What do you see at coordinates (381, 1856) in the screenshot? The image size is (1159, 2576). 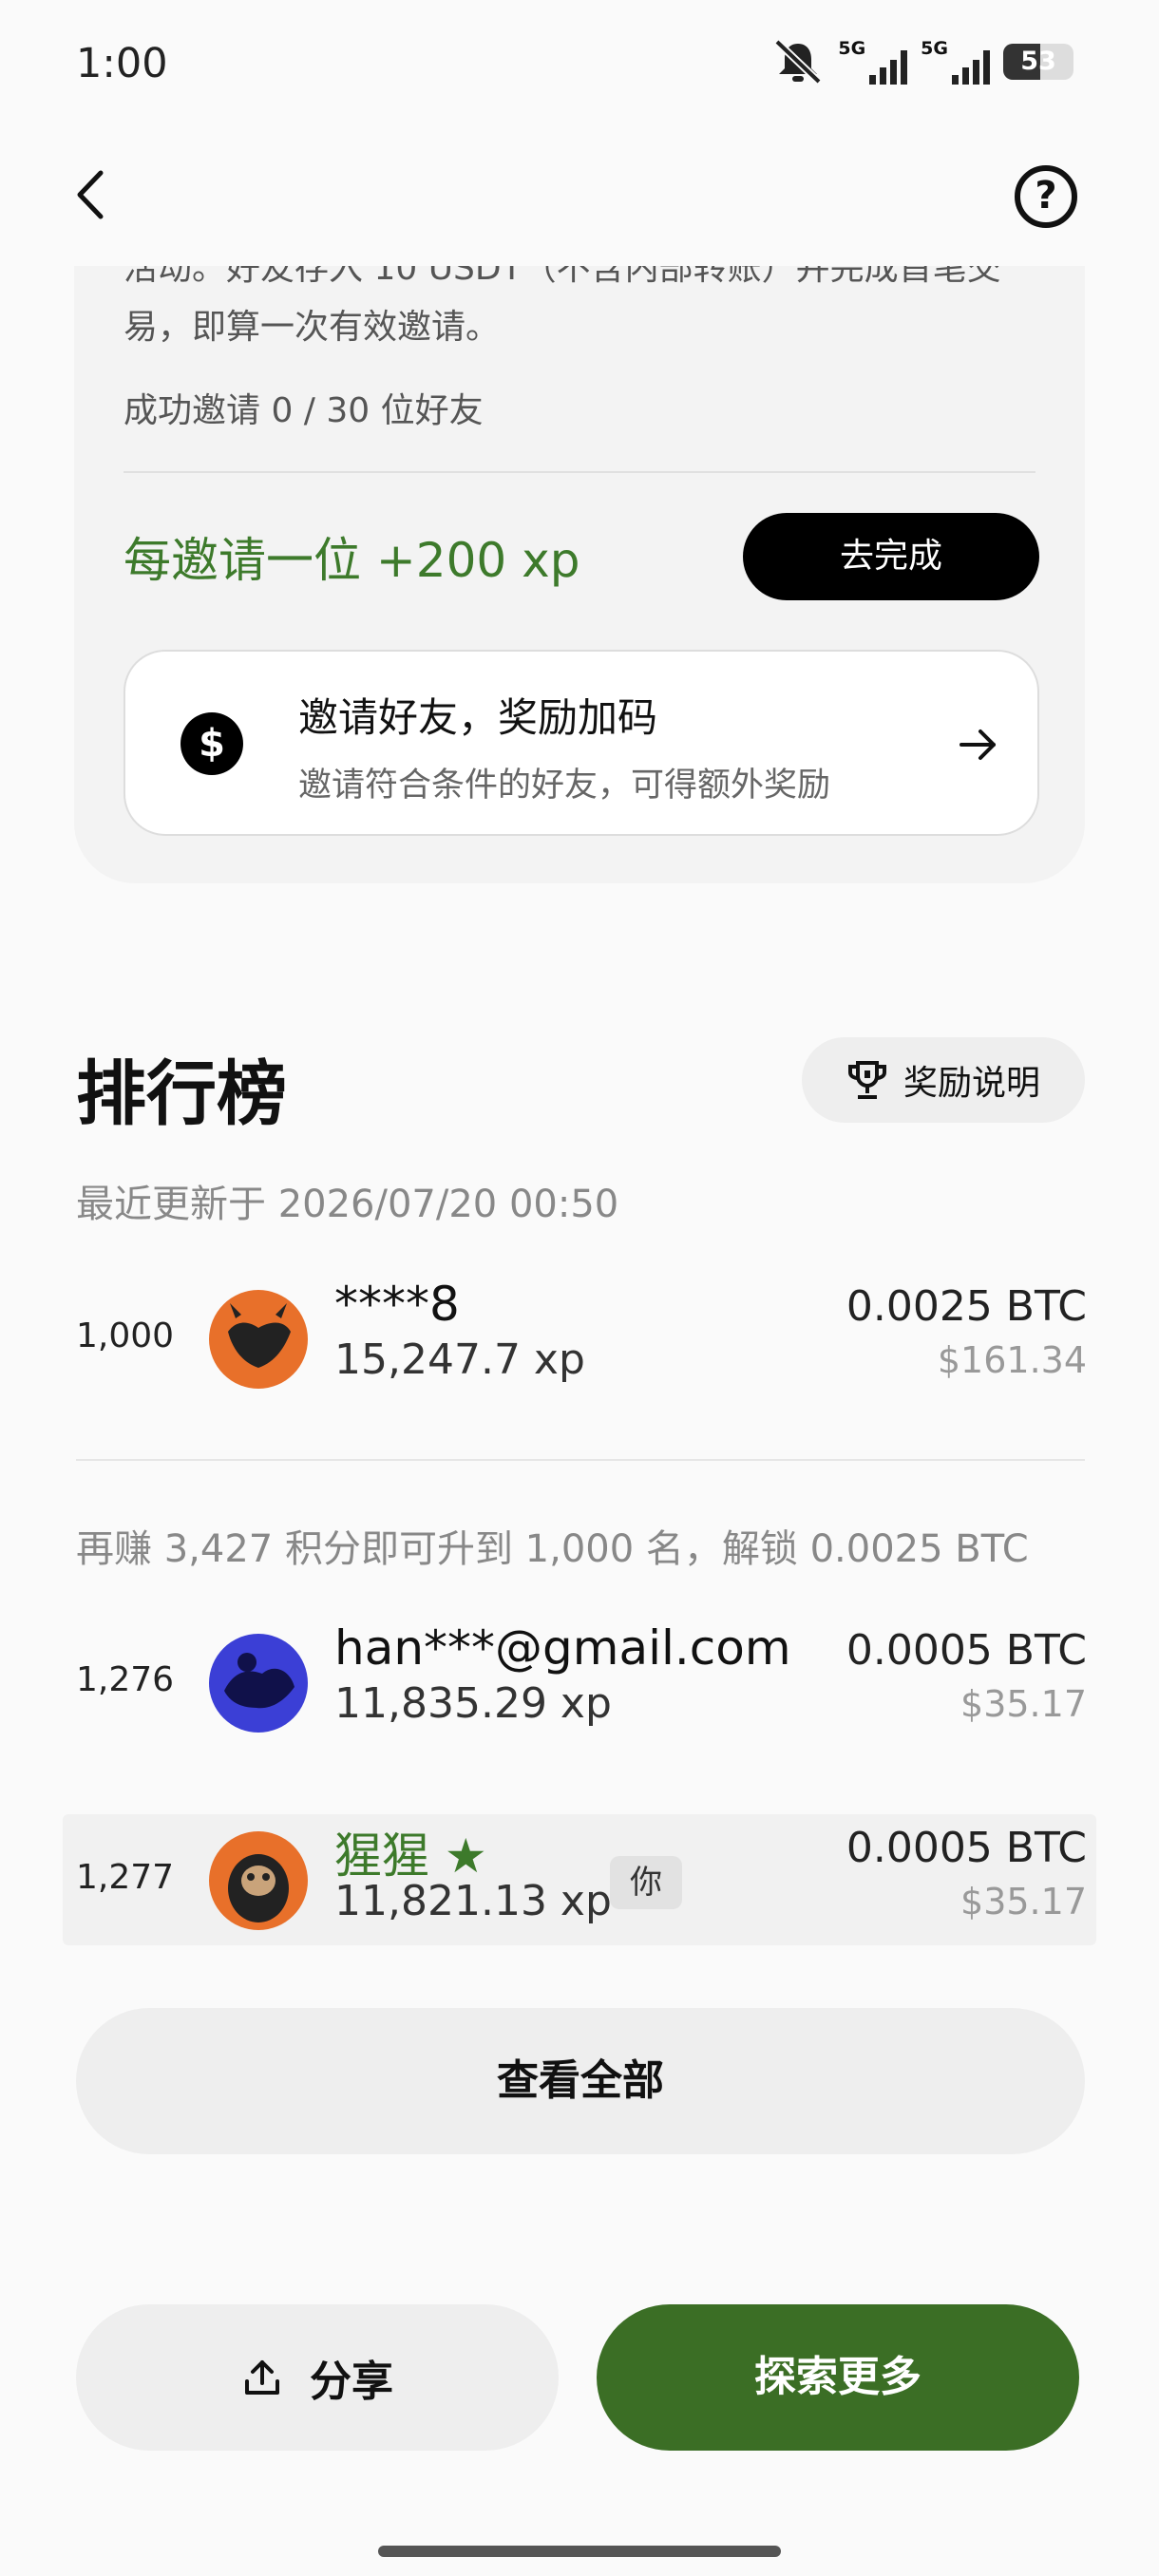 I see `username-text: 猩猩` at bounding box center [381, 1856].